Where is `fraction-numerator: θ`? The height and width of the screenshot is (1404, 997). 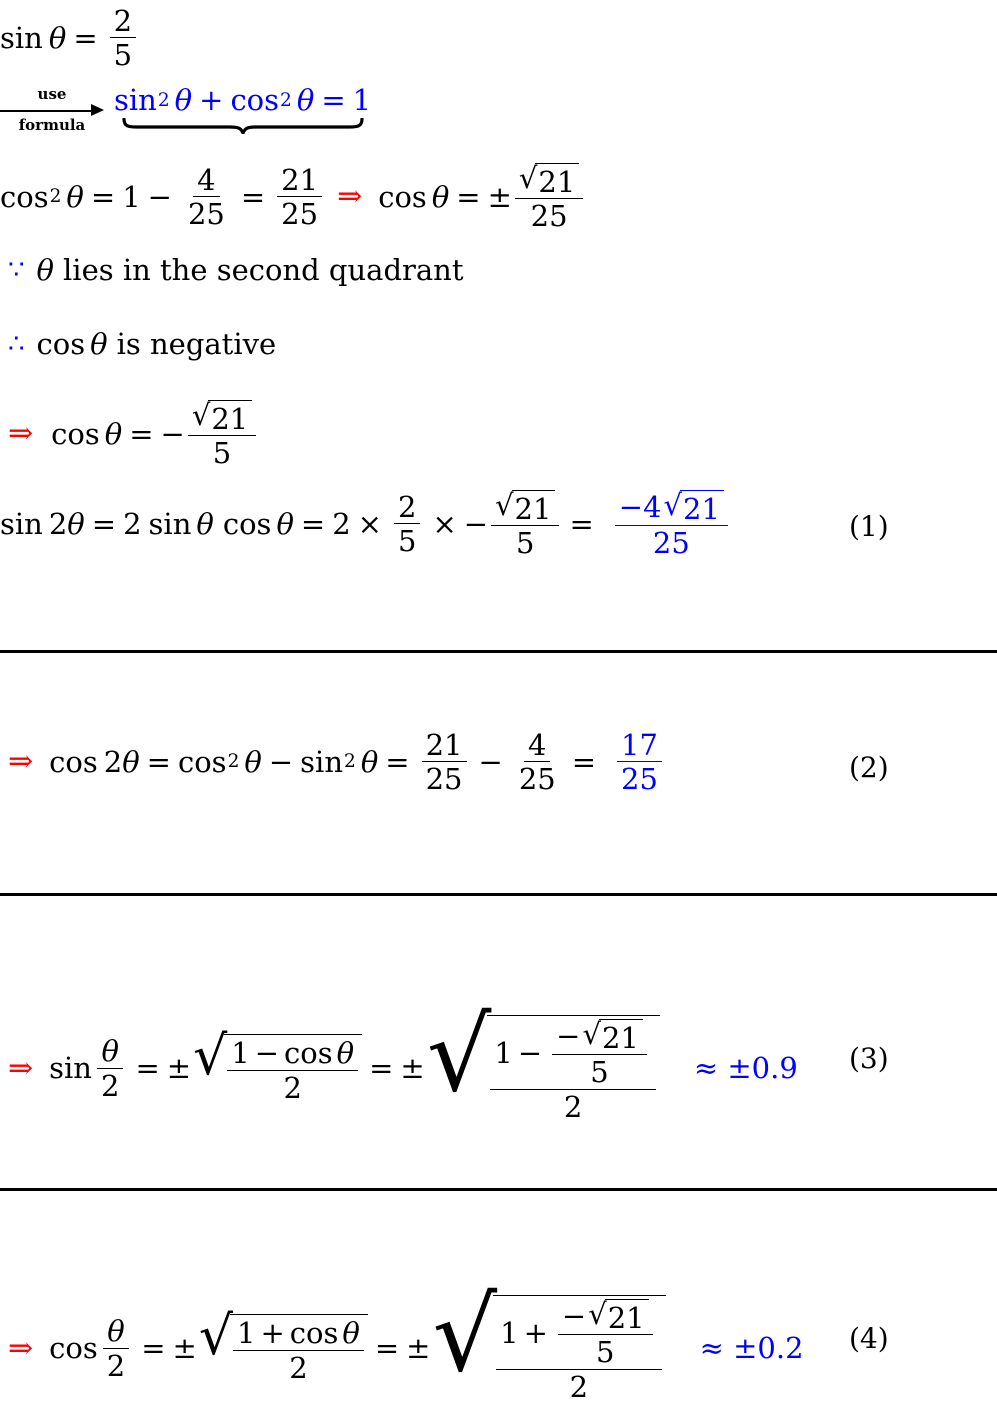
fraction-numerator: θ is located at coordinates (116, 1332).